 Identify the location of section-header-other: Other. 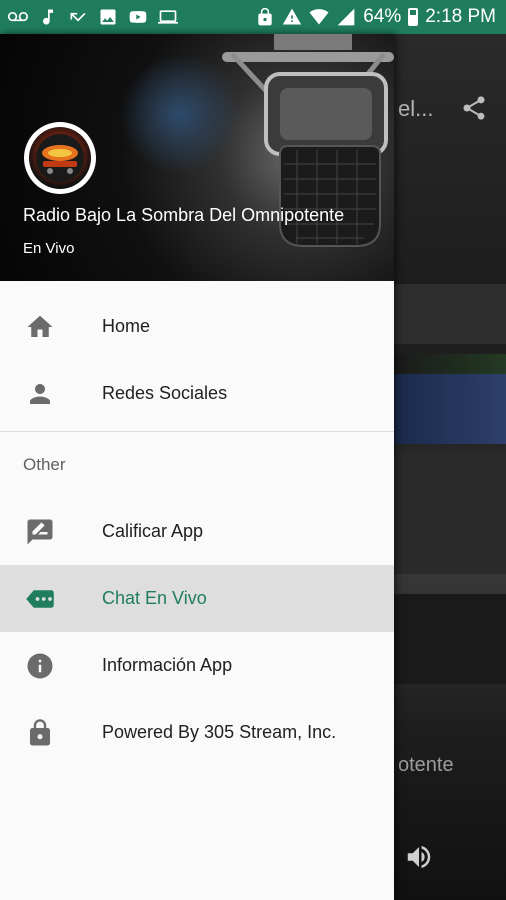
(44, 464).